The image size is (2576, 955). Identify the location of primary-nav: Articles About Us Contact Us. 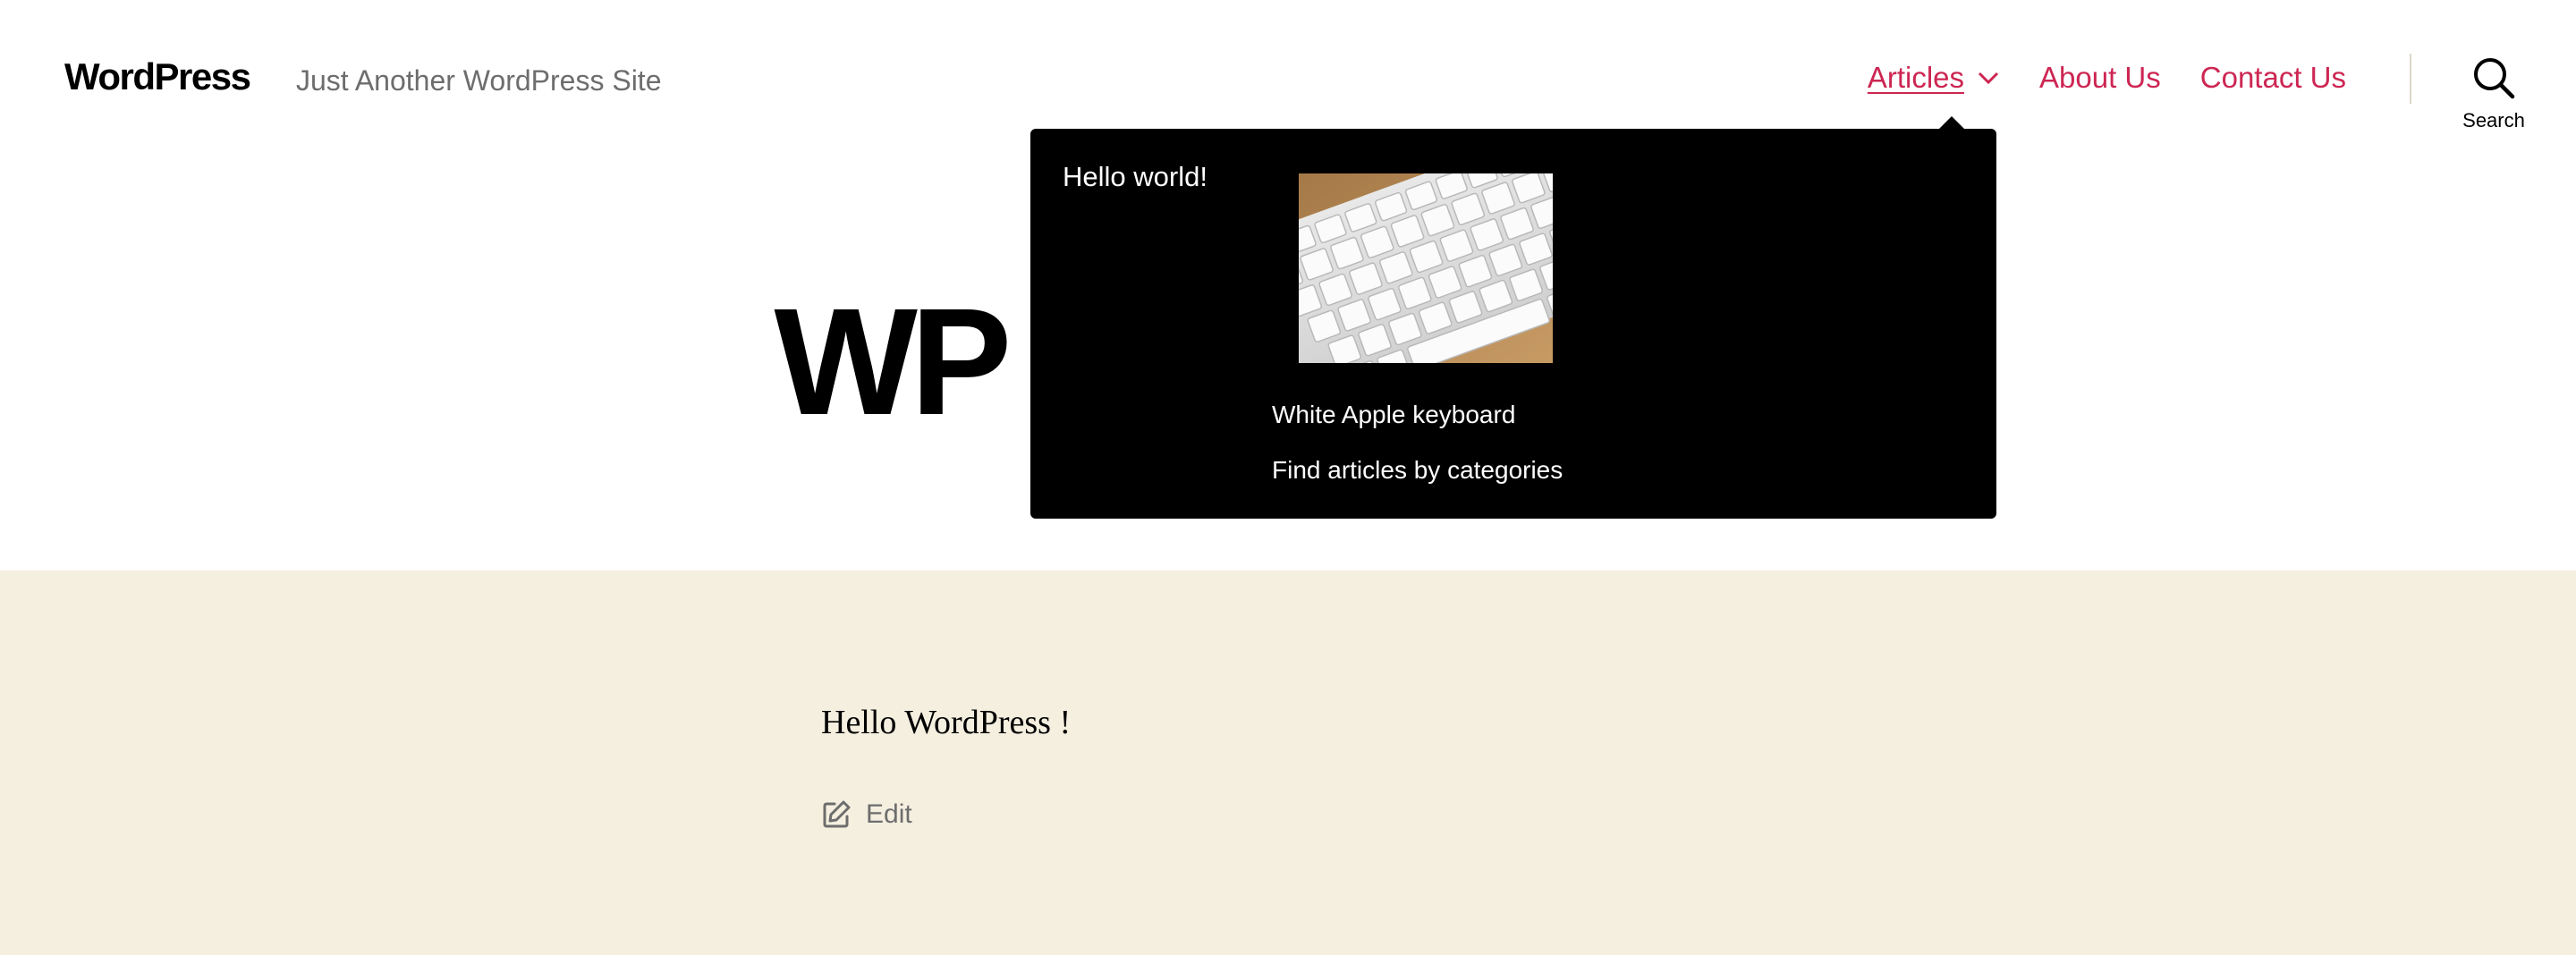
(2107, 78).